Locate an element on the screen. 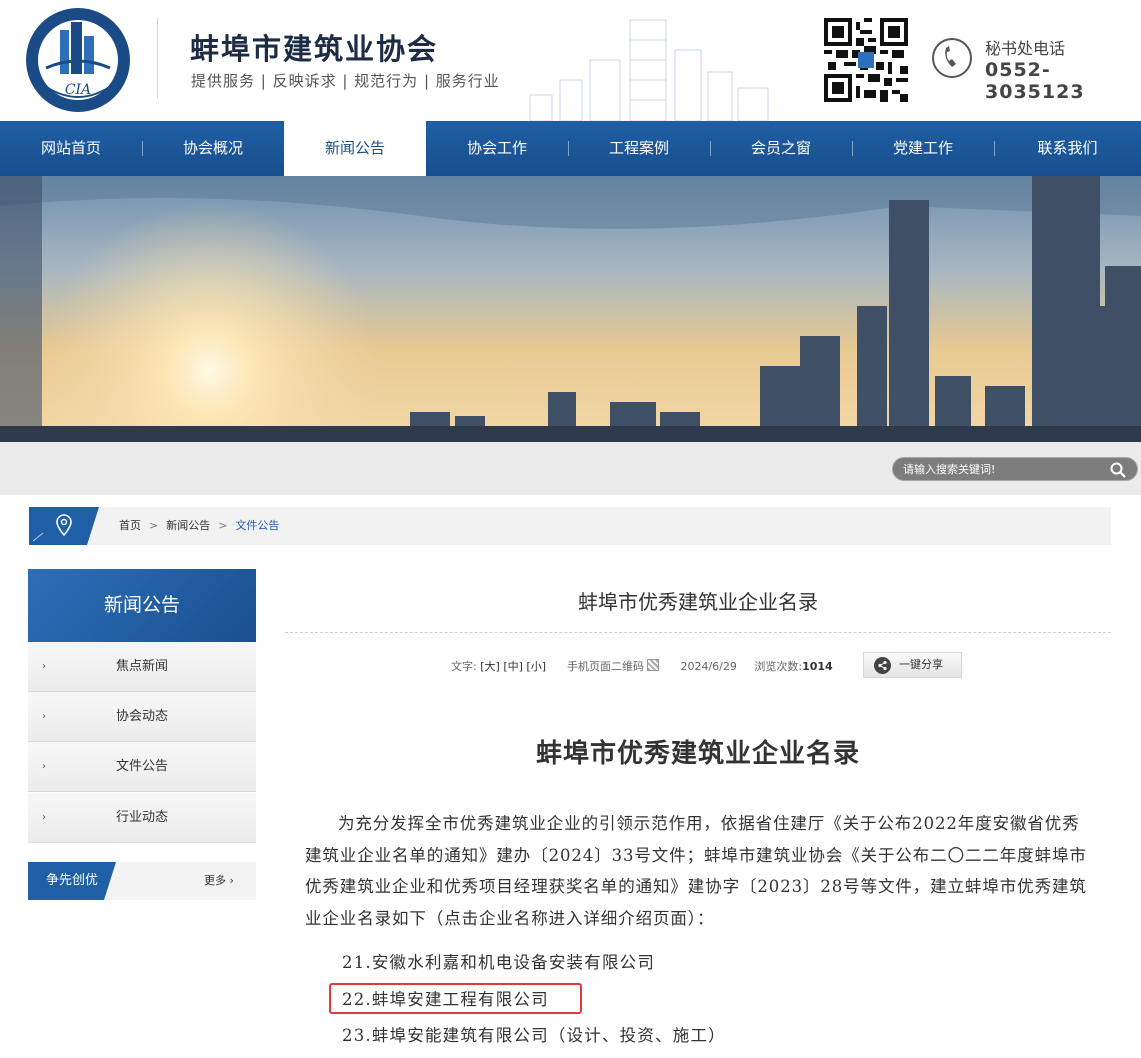  site-slogan: 提供服务 | 反映诉求 | 规范行为 | 服务行业 is located at coordinates (345, 81).